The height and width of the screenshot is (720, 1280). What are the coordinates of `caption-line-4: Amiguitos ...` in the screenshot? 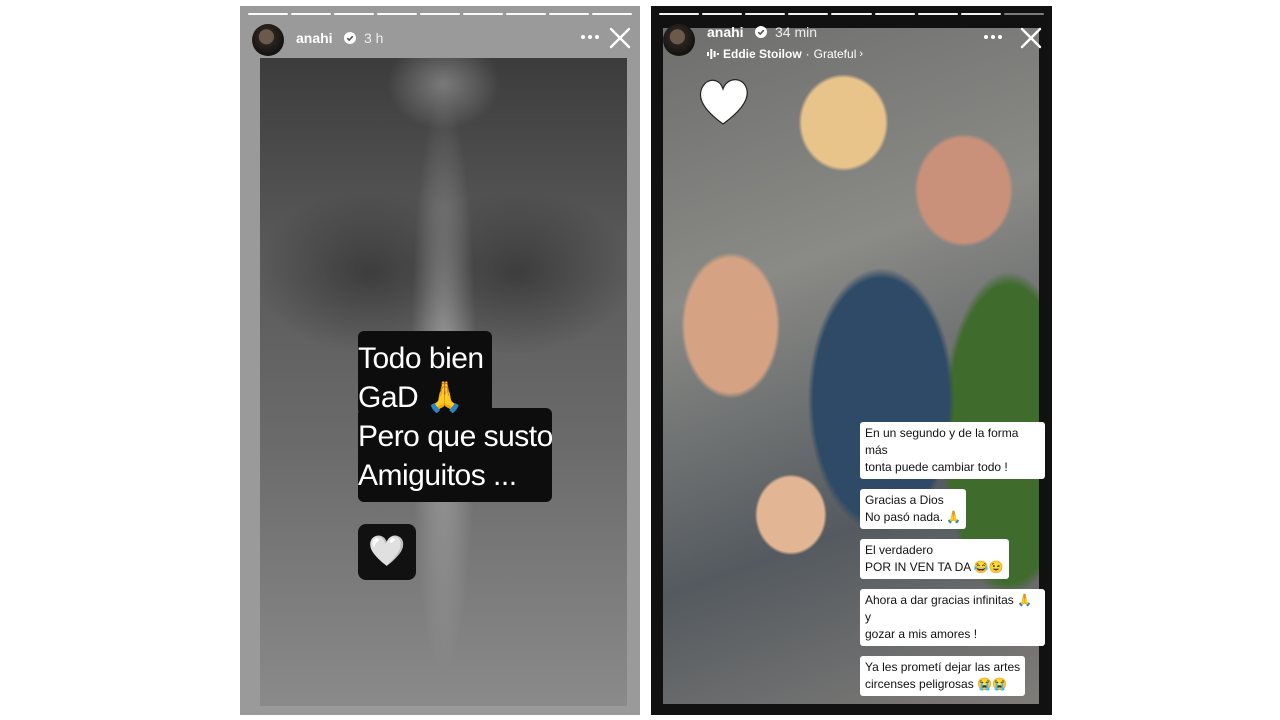 It's located at (437, 475).